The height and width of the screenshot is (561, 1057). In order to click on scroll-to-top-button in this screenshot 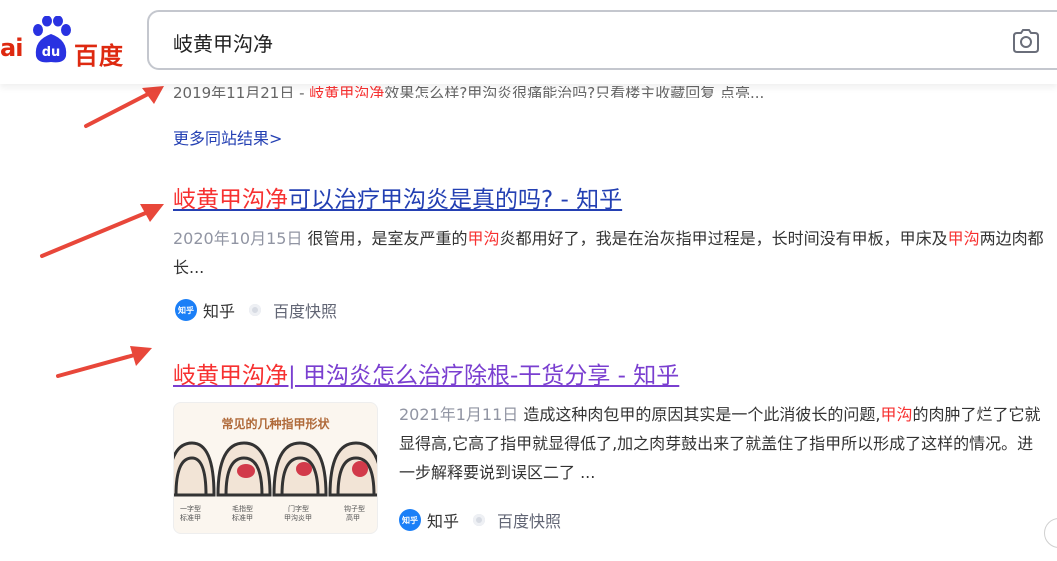, I will do `click(1050, 533)`.